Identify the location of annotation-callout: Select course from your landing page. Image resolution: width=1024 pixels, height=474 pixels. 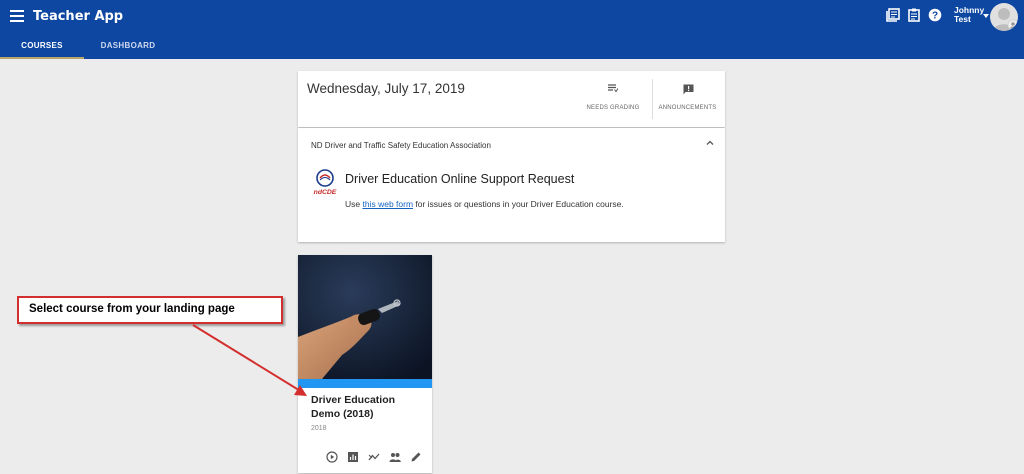
(150, 310).